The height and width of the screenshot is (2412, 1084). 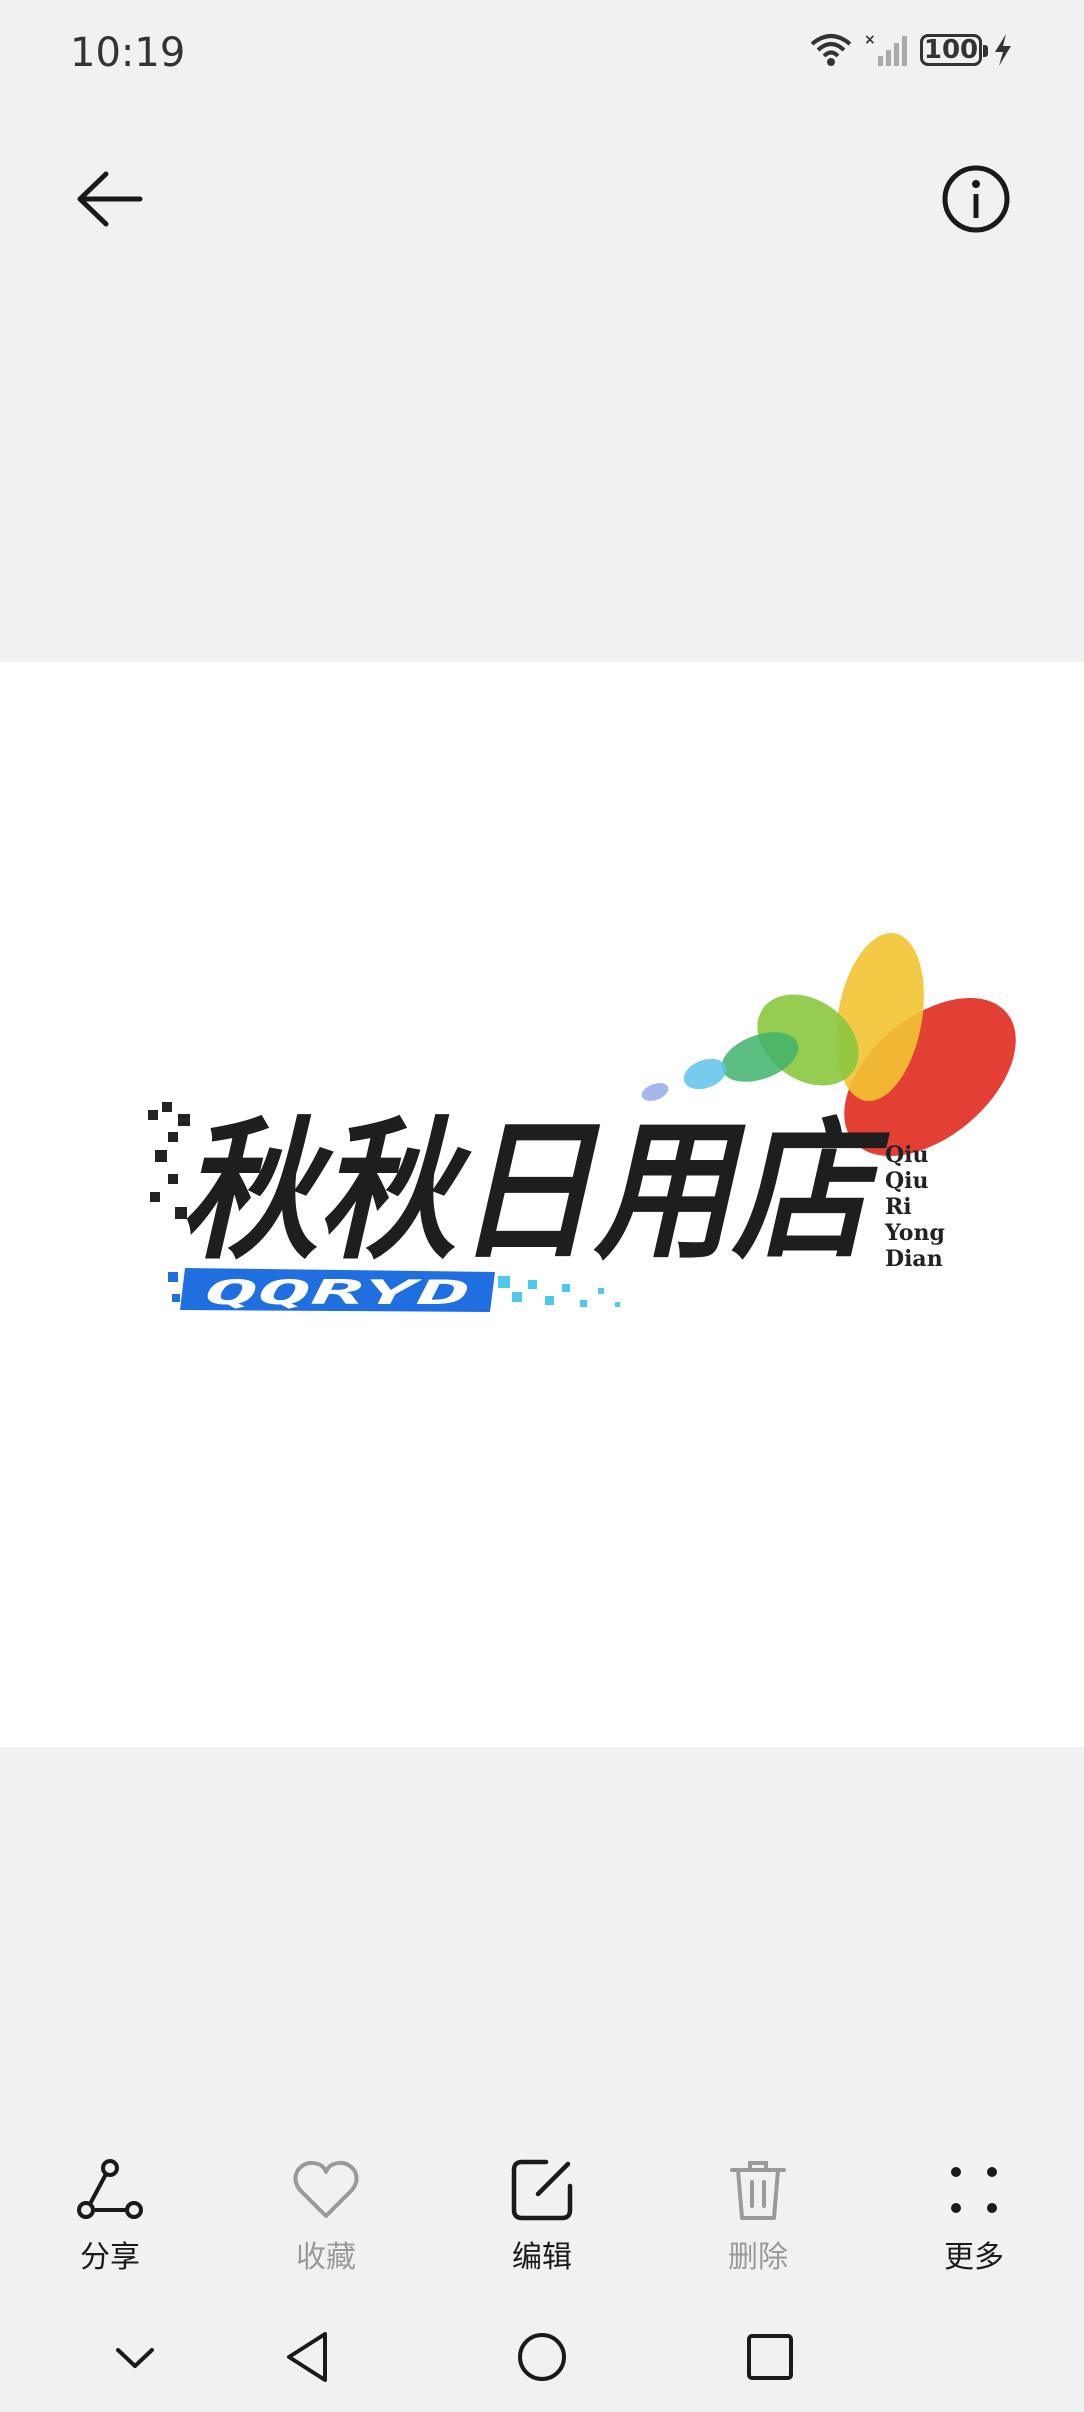 I want to click on status-bar: 10:19 × 100, so click(x=542, y=55).